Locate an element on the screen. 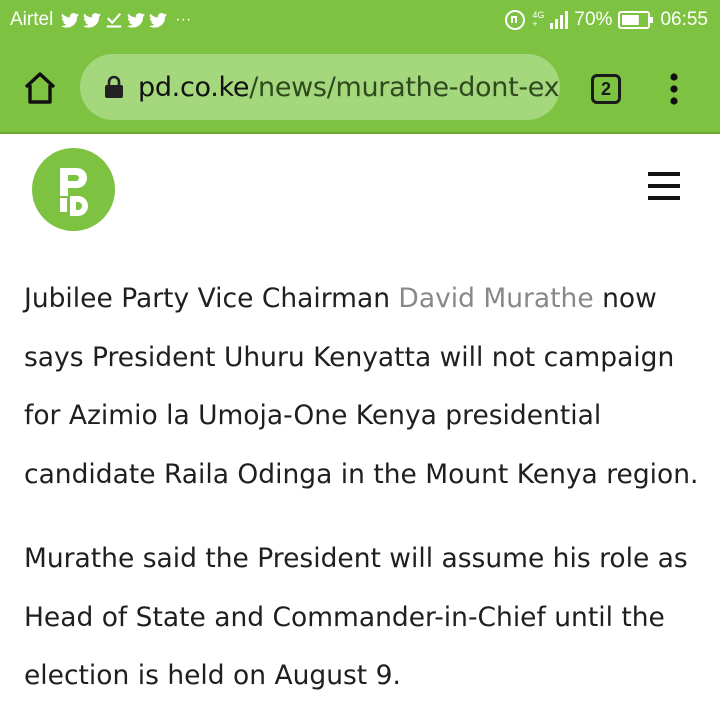 The width and height of the screenshot is (720, 710). address-bar: pd.co.ke/news/murathe-dont-expe is located at coordinates (320, 87).